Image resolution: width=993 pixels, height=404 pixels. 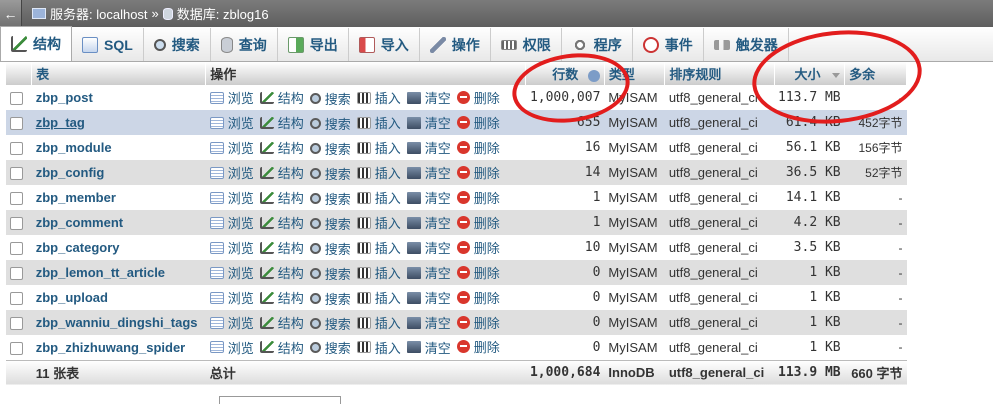 What do you see at coordinates (565, 73) in the screenshot?
I see `header-rows: 行数` at bounding box center [565, 73].